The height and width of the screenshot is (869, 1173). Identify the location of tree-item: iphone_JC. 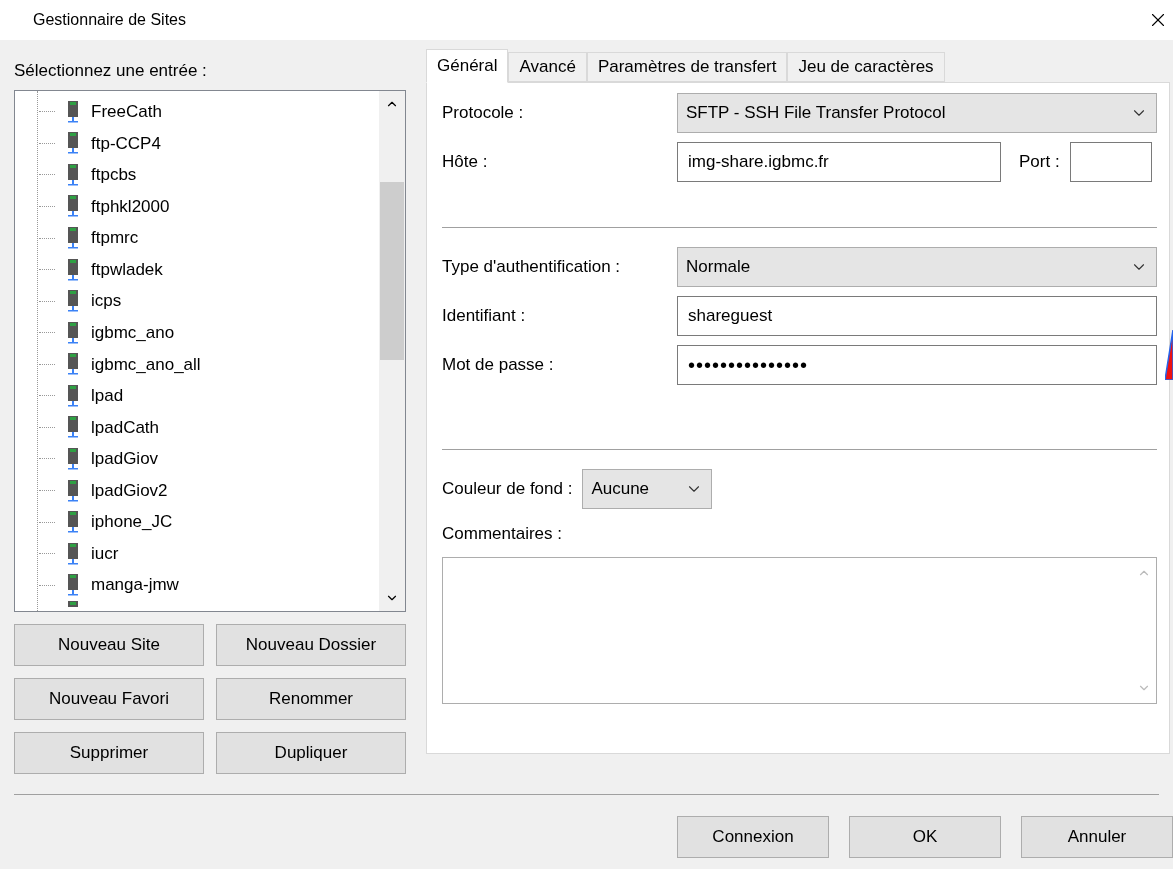
(197, 522).